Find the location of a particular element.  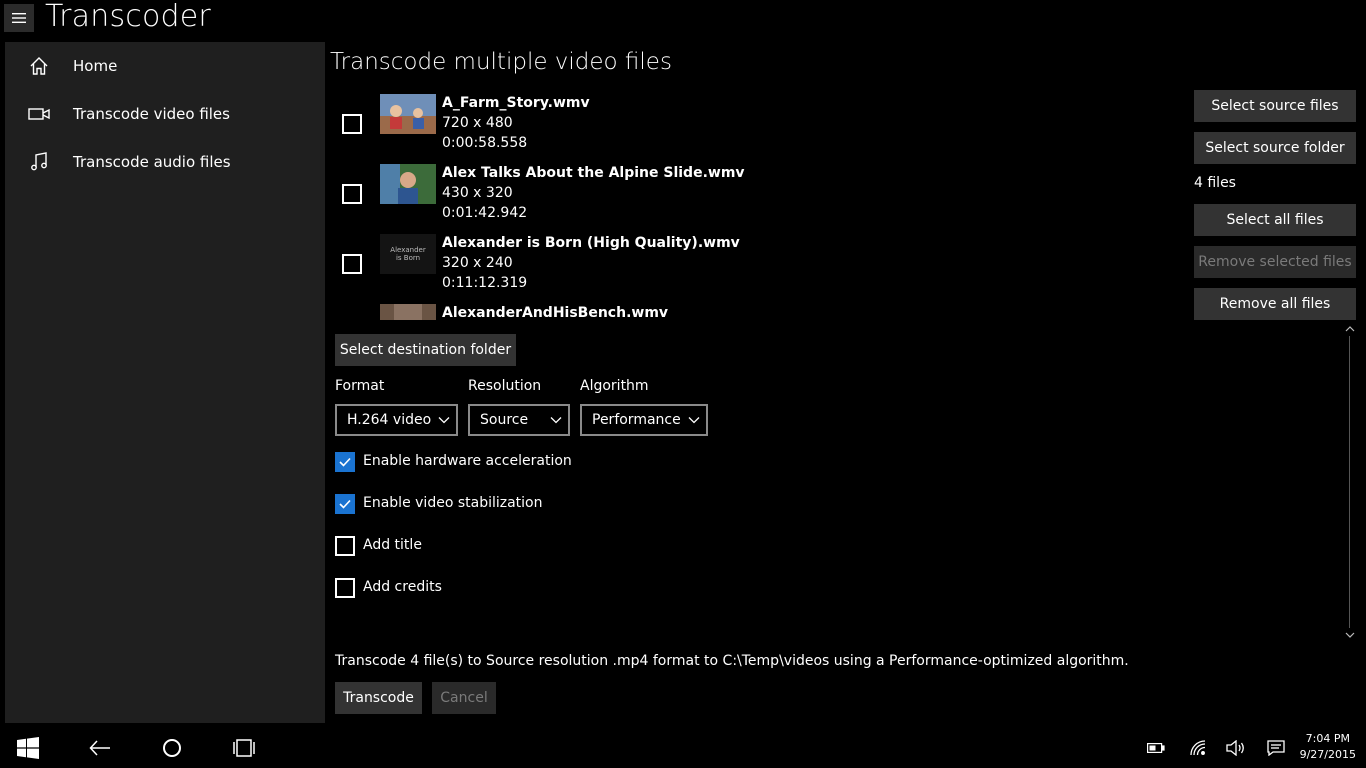

file-duration: 0:11:12.319 is located at coordinates (485, 283).